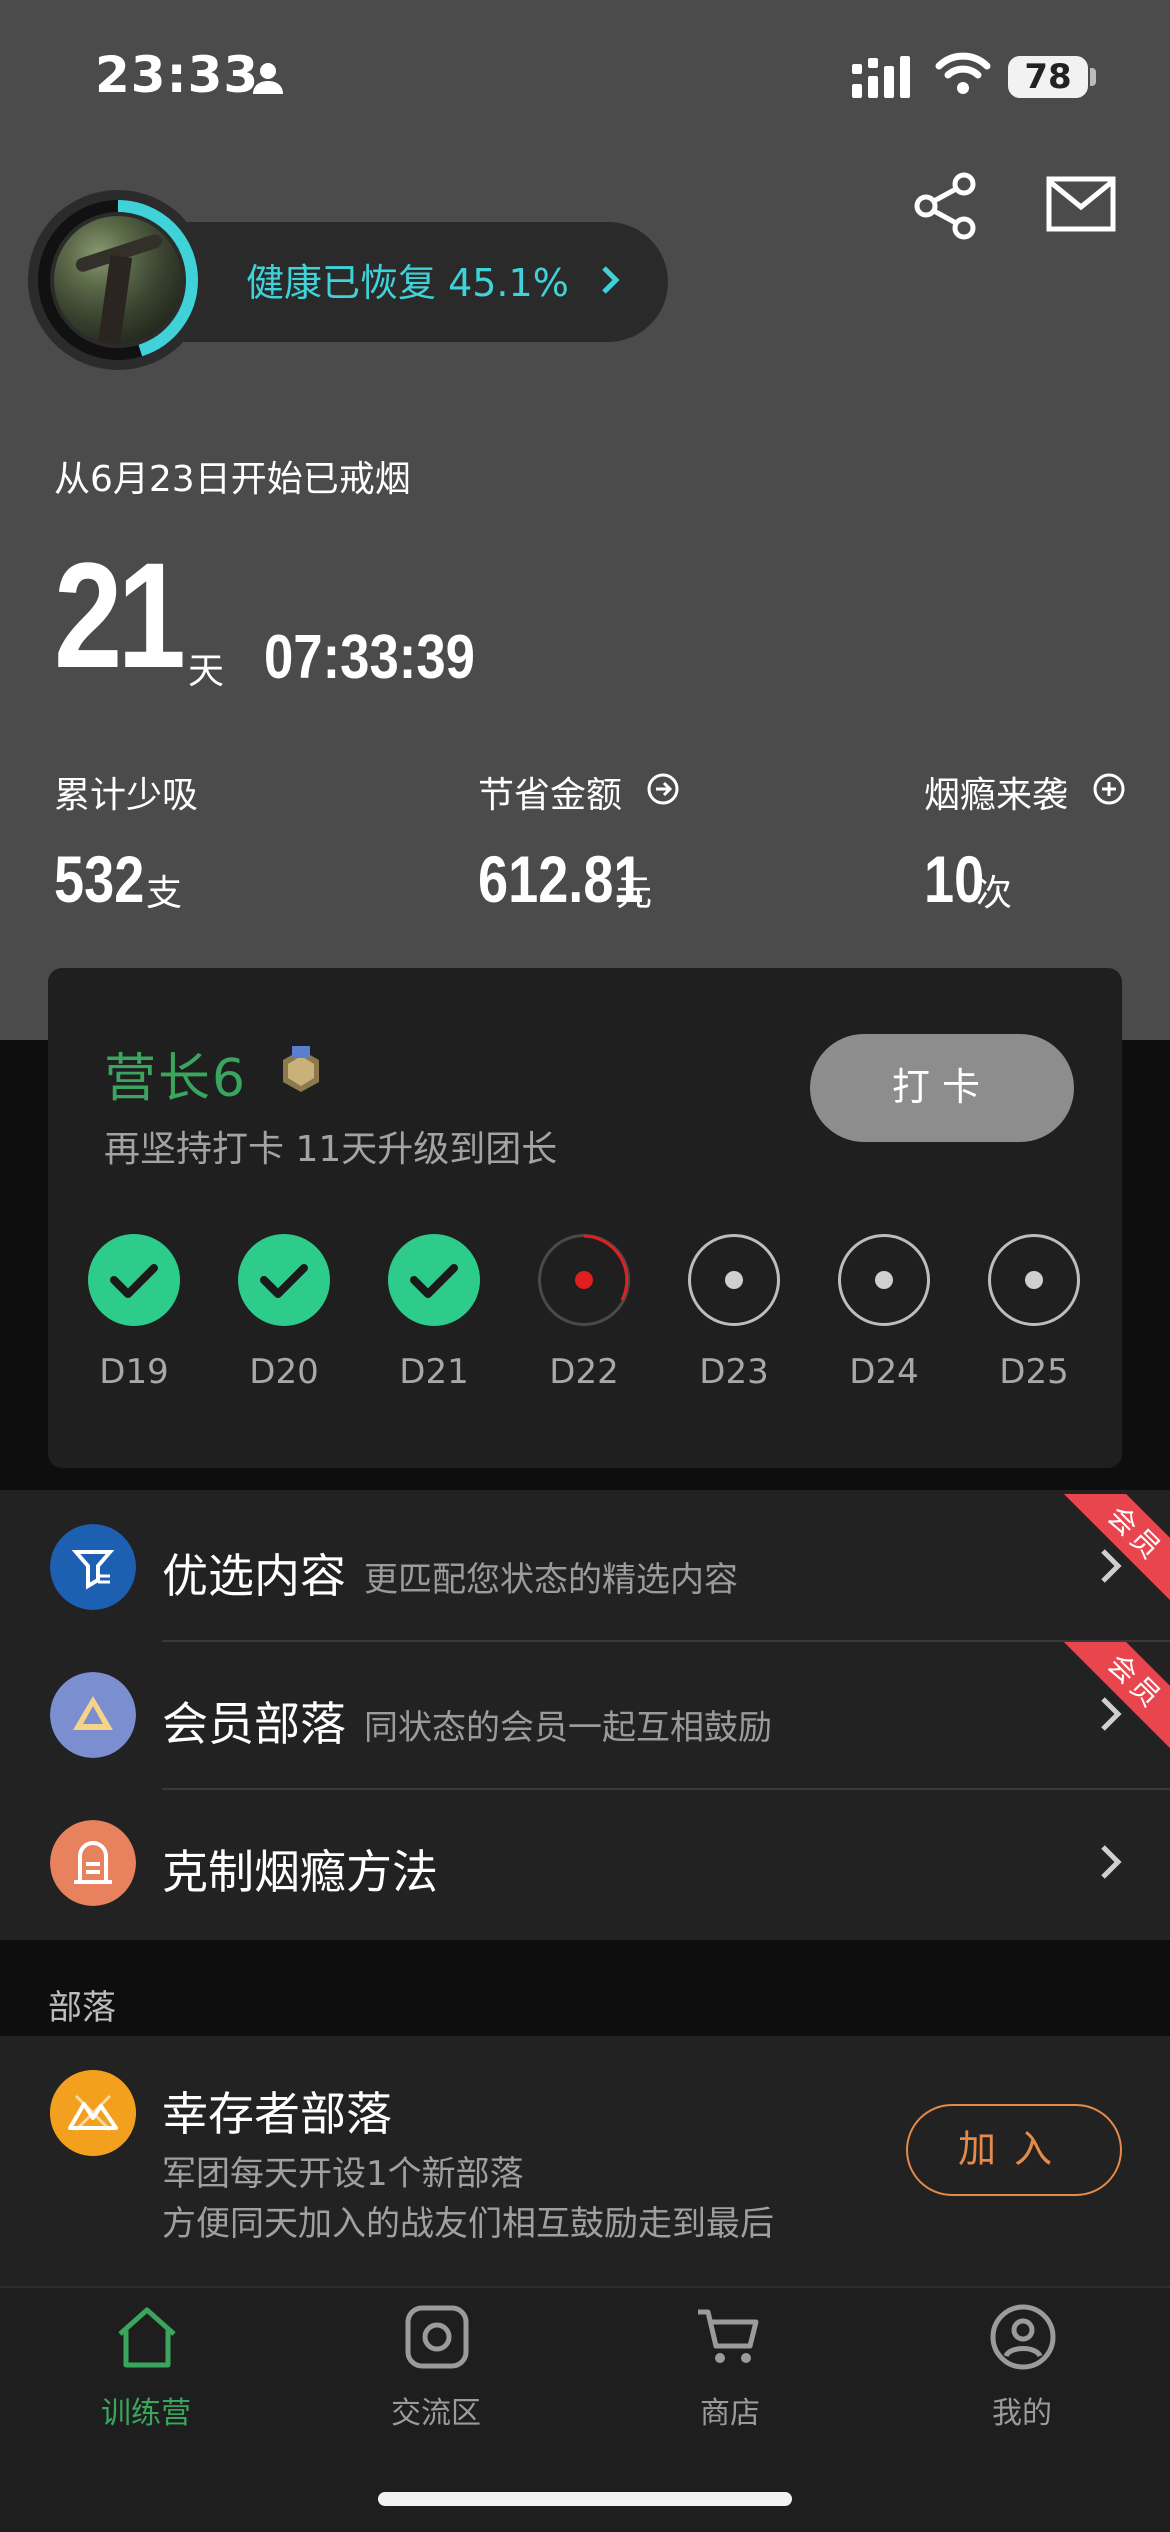 Image resolution: width=1170 pixels, height=2532 pixels. I want to click on filter-list-icon, so click(93, 1567).